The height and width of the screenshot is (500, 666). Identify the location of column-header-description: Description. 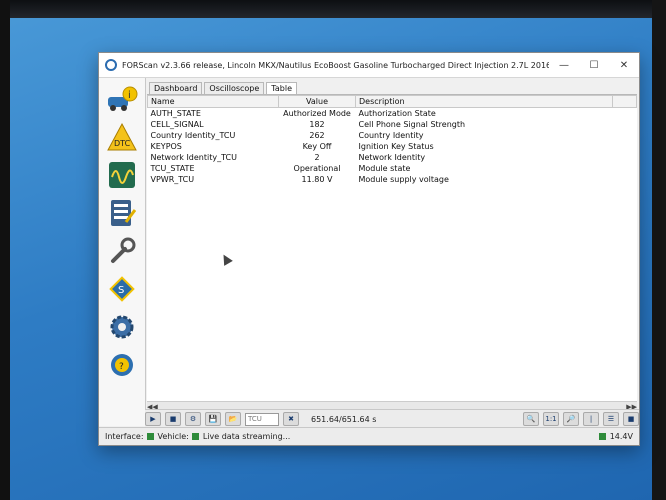
(484, 101).